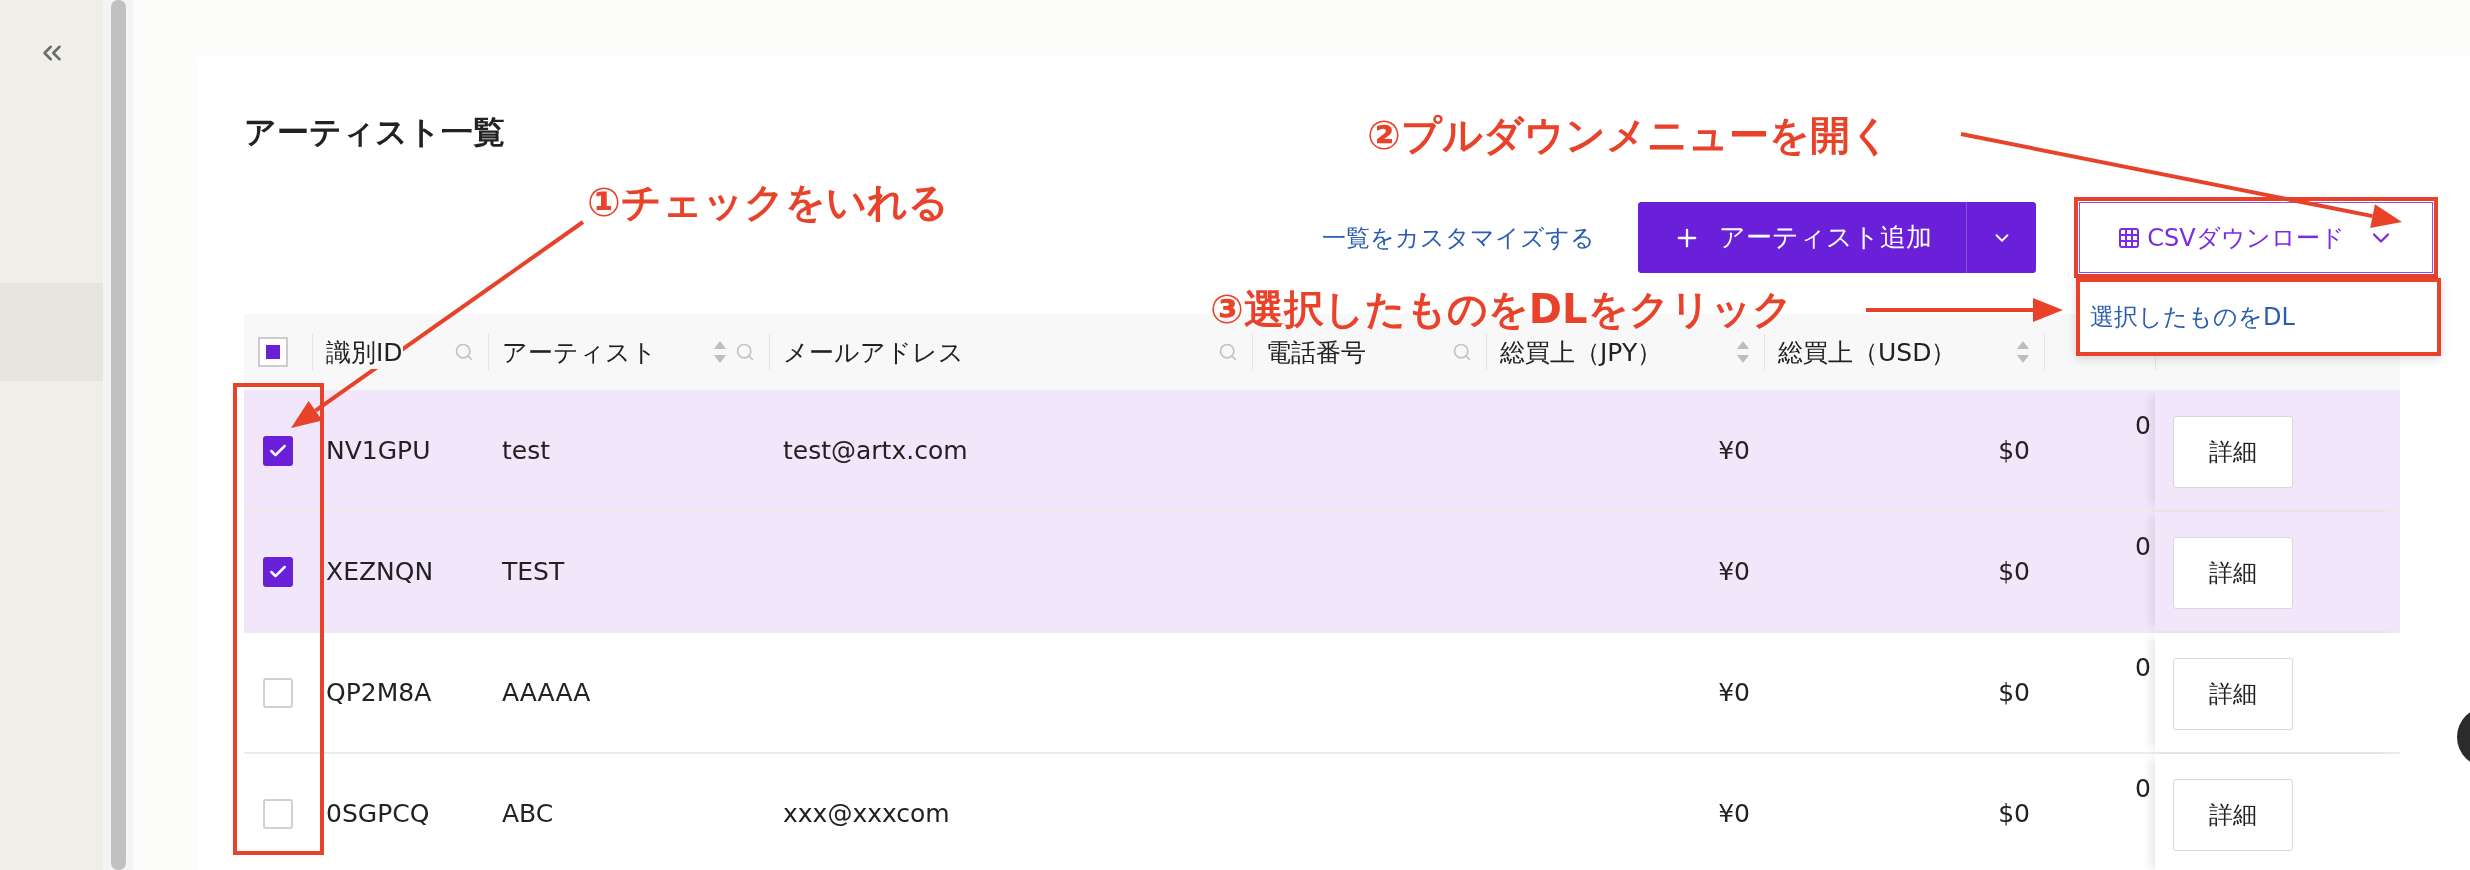 The height and width of the screenshot is (870, 2470). Describe the element at coordinates (379, 693) in the screenshot. I see `table-cell-text: QP2M8A` at that location.